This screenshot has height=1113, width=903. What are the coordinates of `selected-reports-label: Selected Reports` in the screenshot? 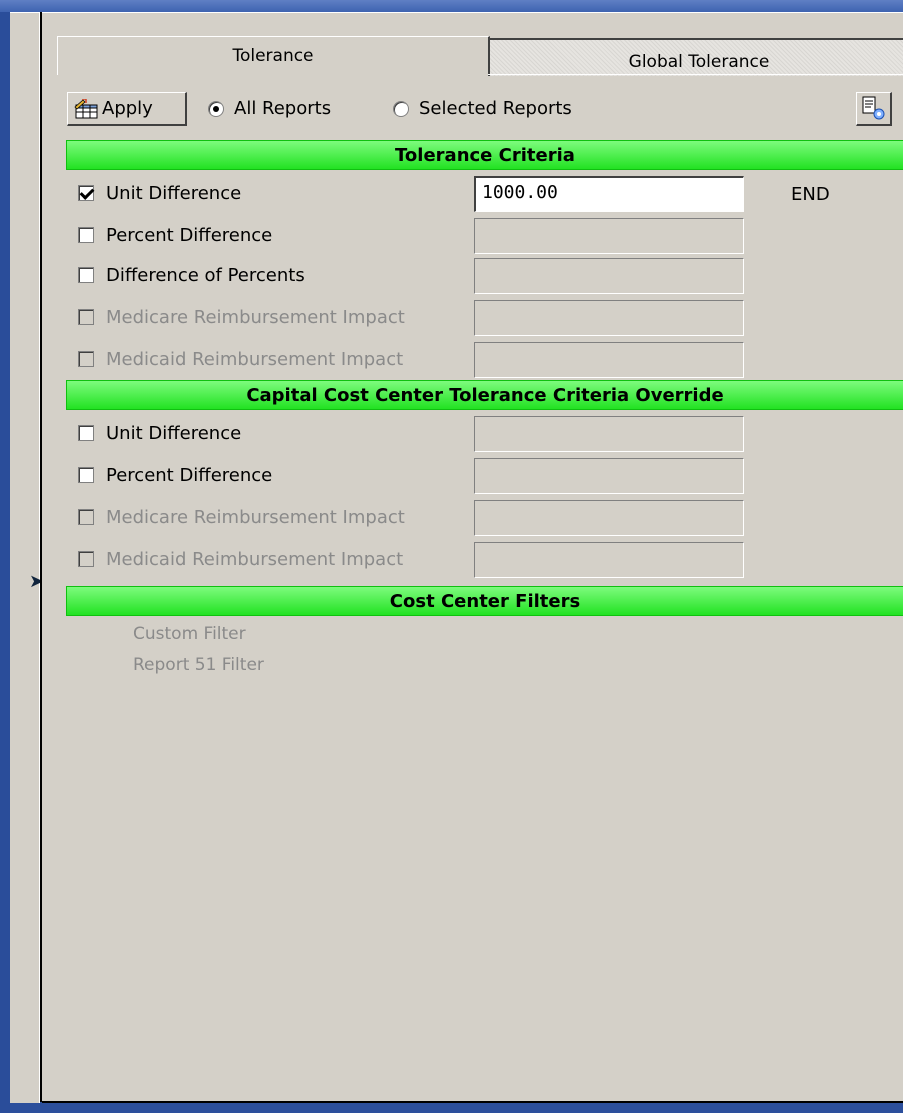 It's located at (495, 108).